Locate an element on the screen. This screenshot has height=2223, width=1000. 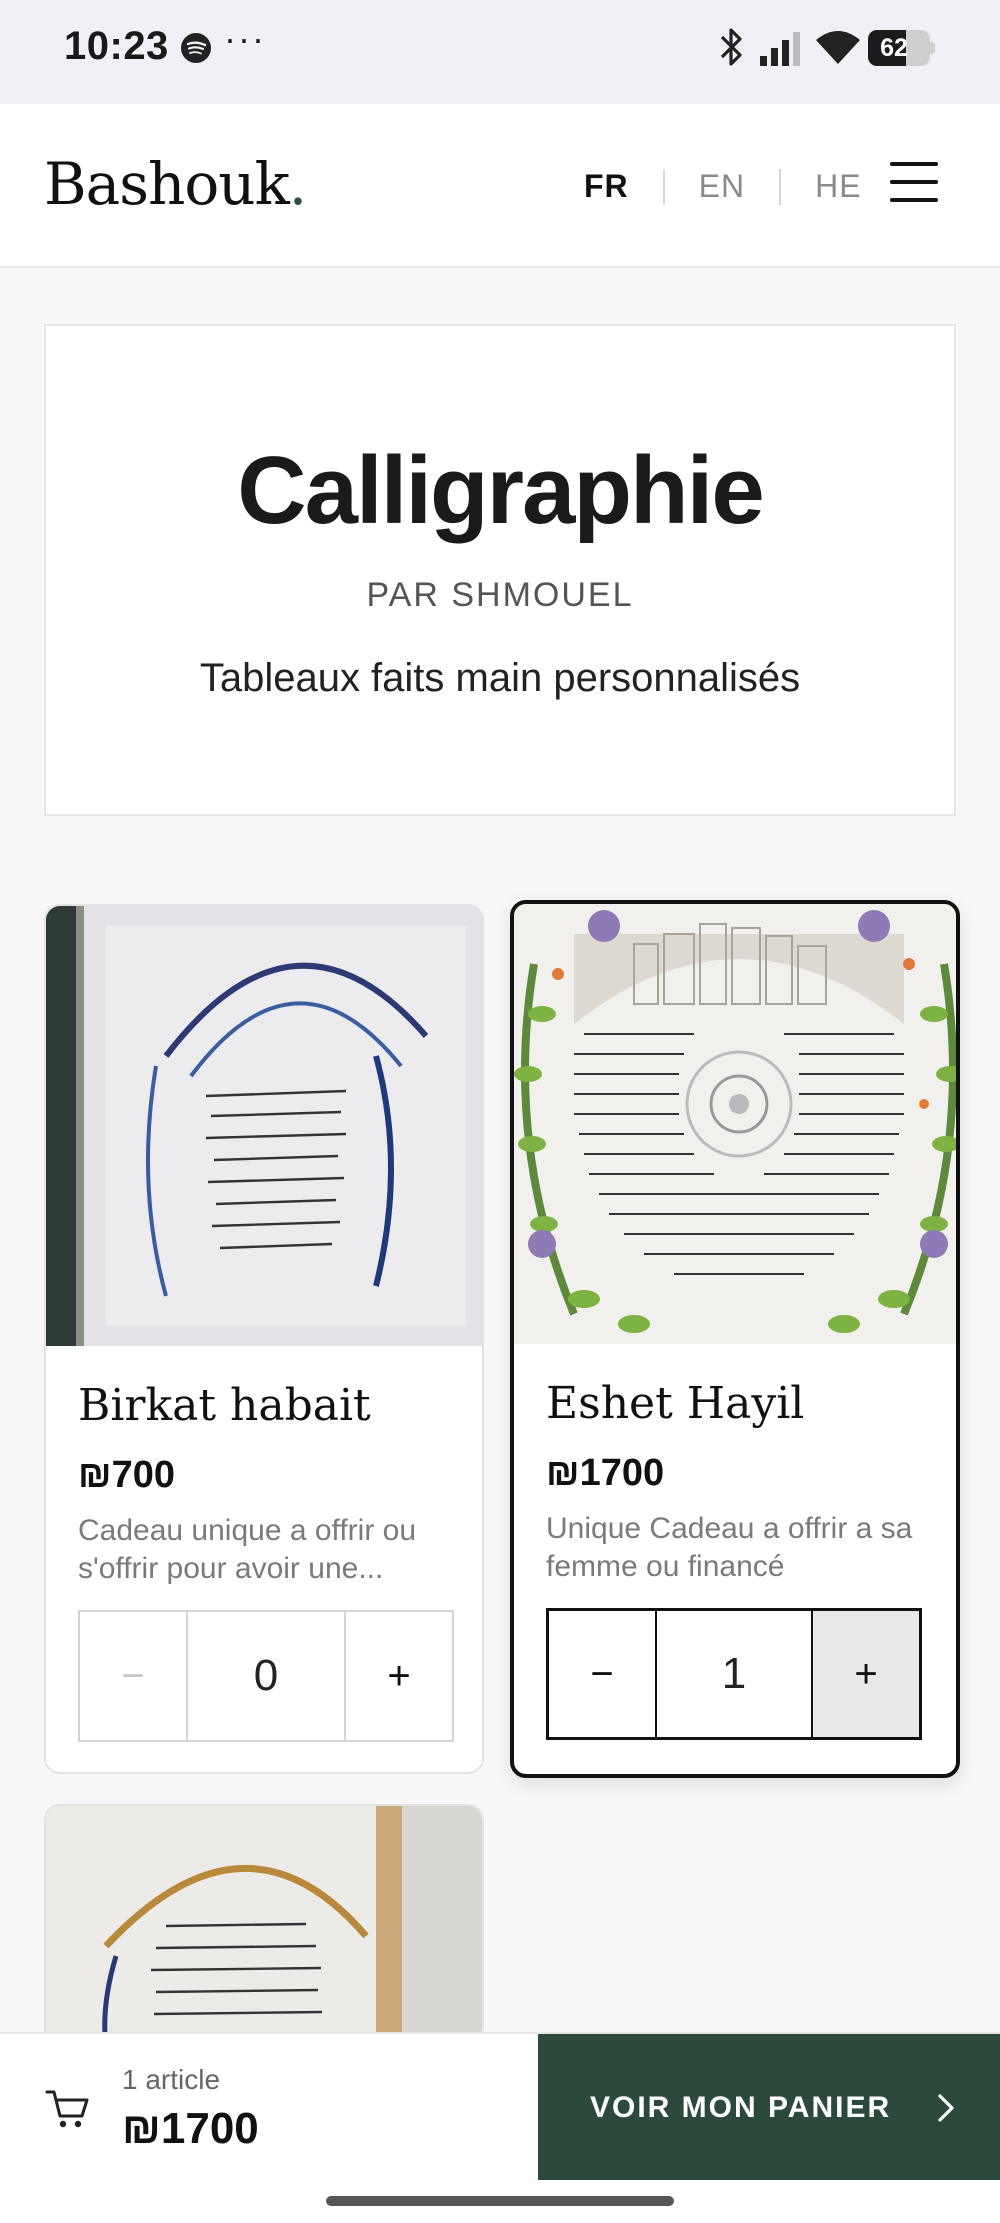
quantity-stepper: − 1 + is located at coordinates (734, 1674).